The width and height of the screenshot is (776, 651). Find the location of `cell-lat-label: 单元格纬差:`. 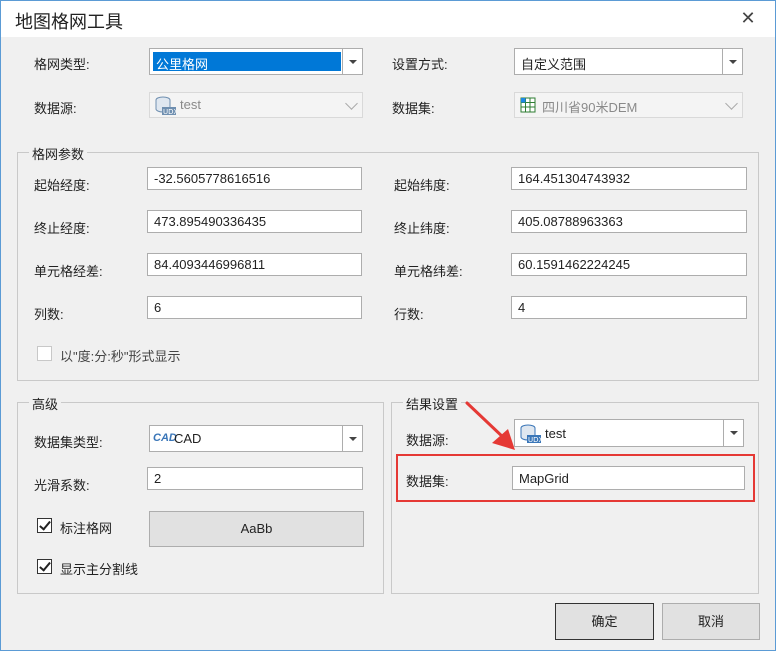

cell-lat-label: 单元格纬差: is located at coordinates (428, 271).